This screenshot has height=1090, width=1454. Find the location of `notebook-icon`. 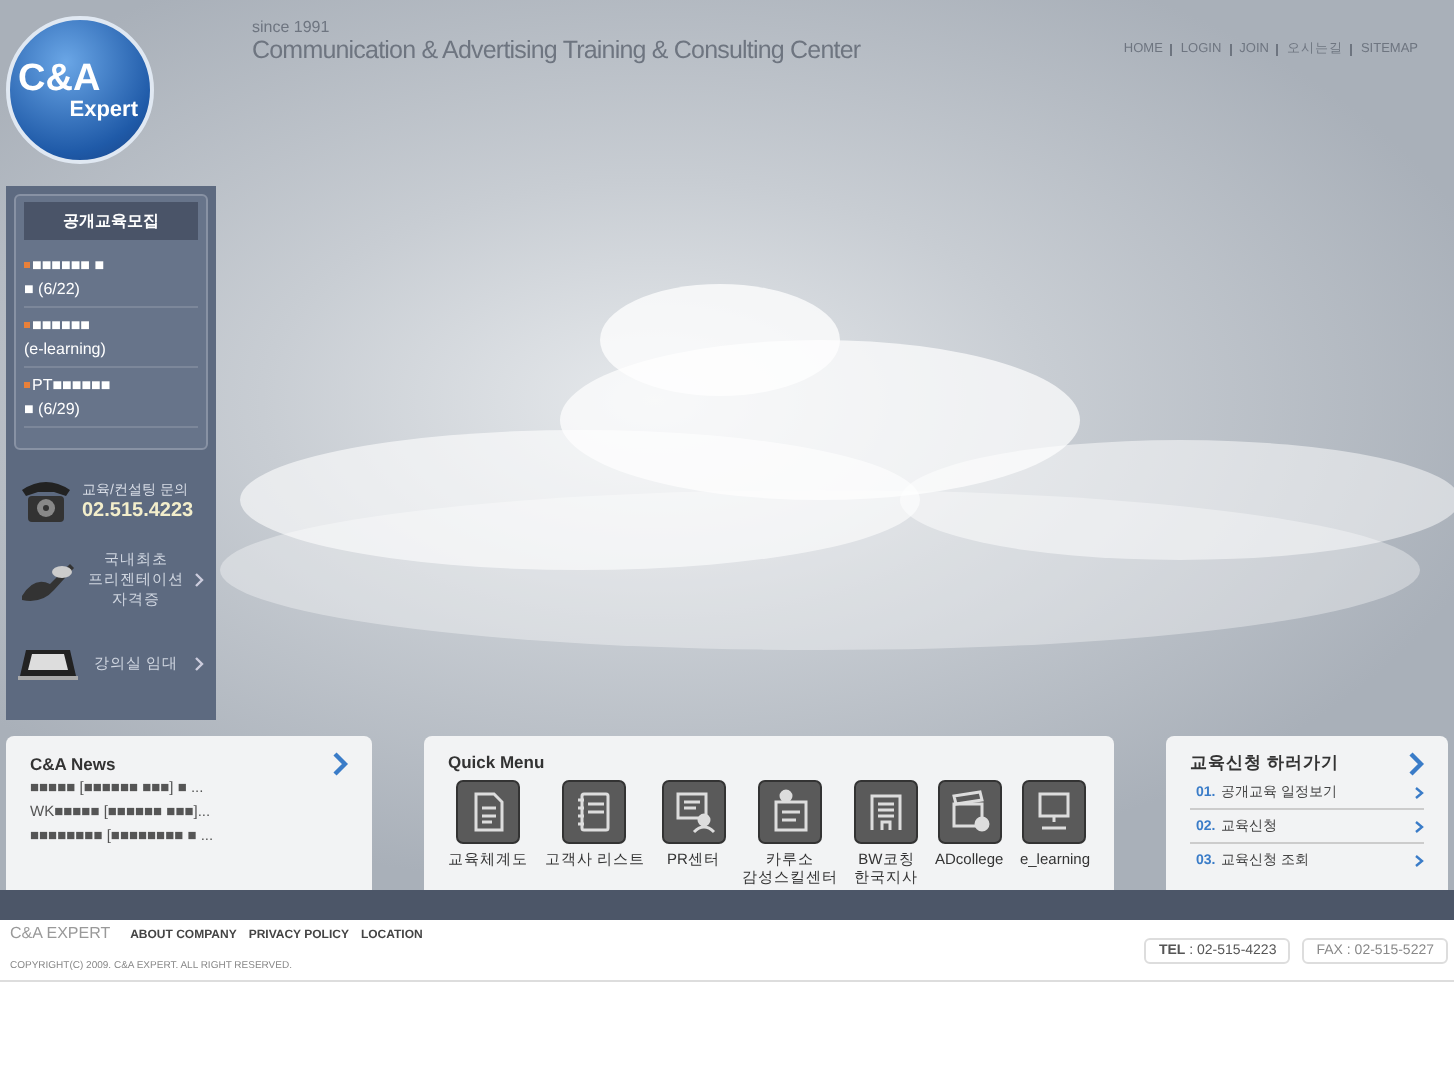

notebook-icon is located at coordinates (594, 812).